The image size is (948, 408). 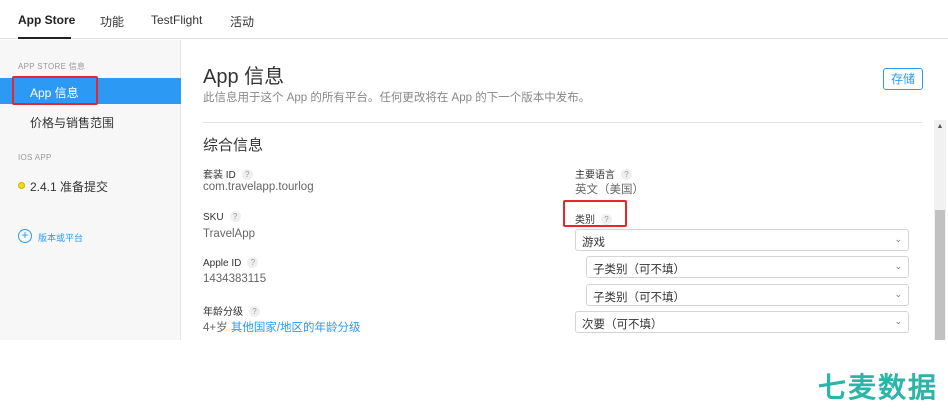 I want to click on sidebar-item-version: 2.4.1 准备提交, so click(x=90, y=185).